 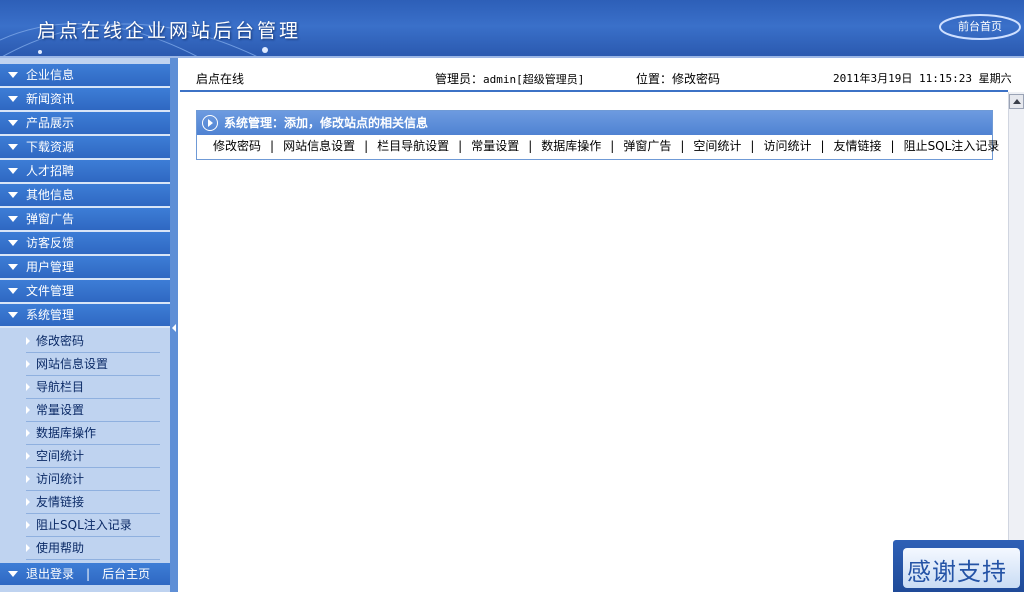 I want to click on panel-link-popup-ads: 弹窗广告, so click(x=647, y=146).